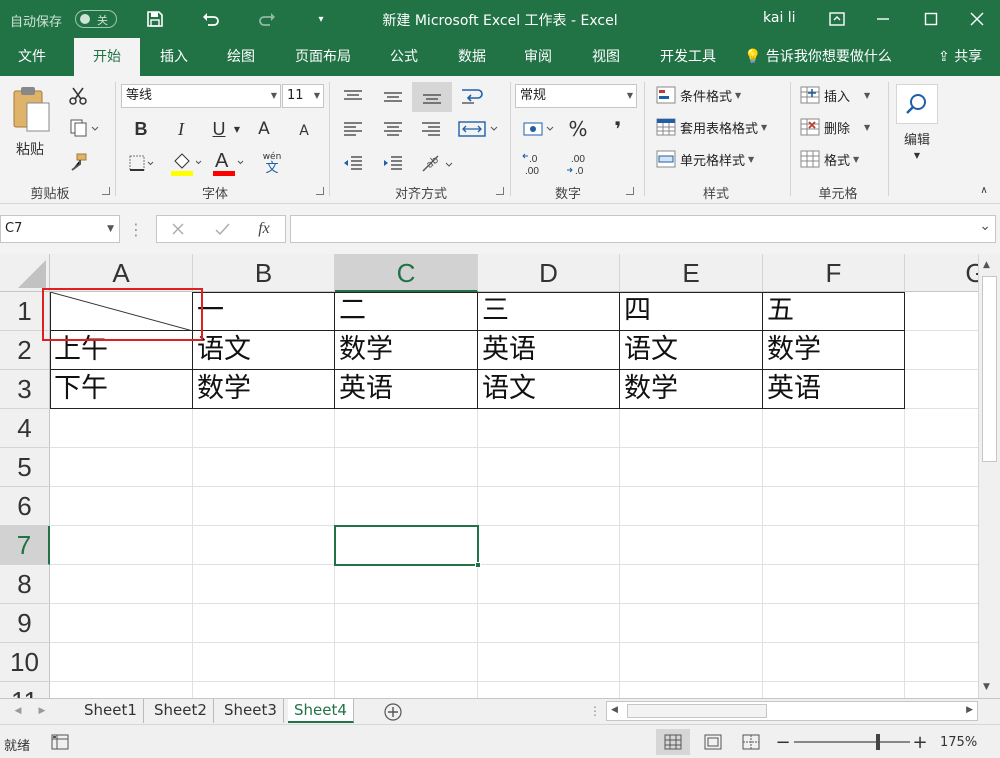  What do you see at coordinates (941, 545) in the screenshot?
I see `cell-g7` at bounding box center [941, 545].